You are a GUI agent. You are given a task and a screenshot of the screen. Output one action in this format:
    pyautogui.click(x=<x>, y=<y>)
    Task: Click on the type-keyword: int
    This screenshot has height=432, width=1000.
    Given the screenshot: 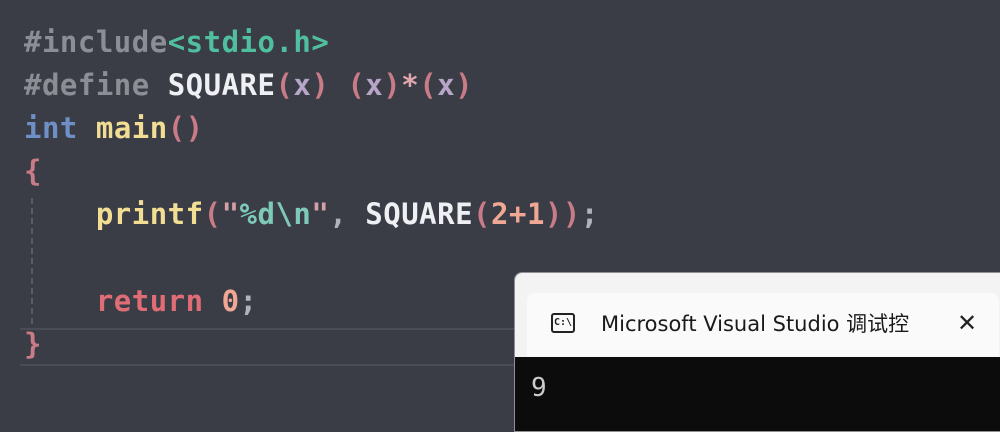 What is the action you would take?
    pyautogui.click(x=51, y=128)
    